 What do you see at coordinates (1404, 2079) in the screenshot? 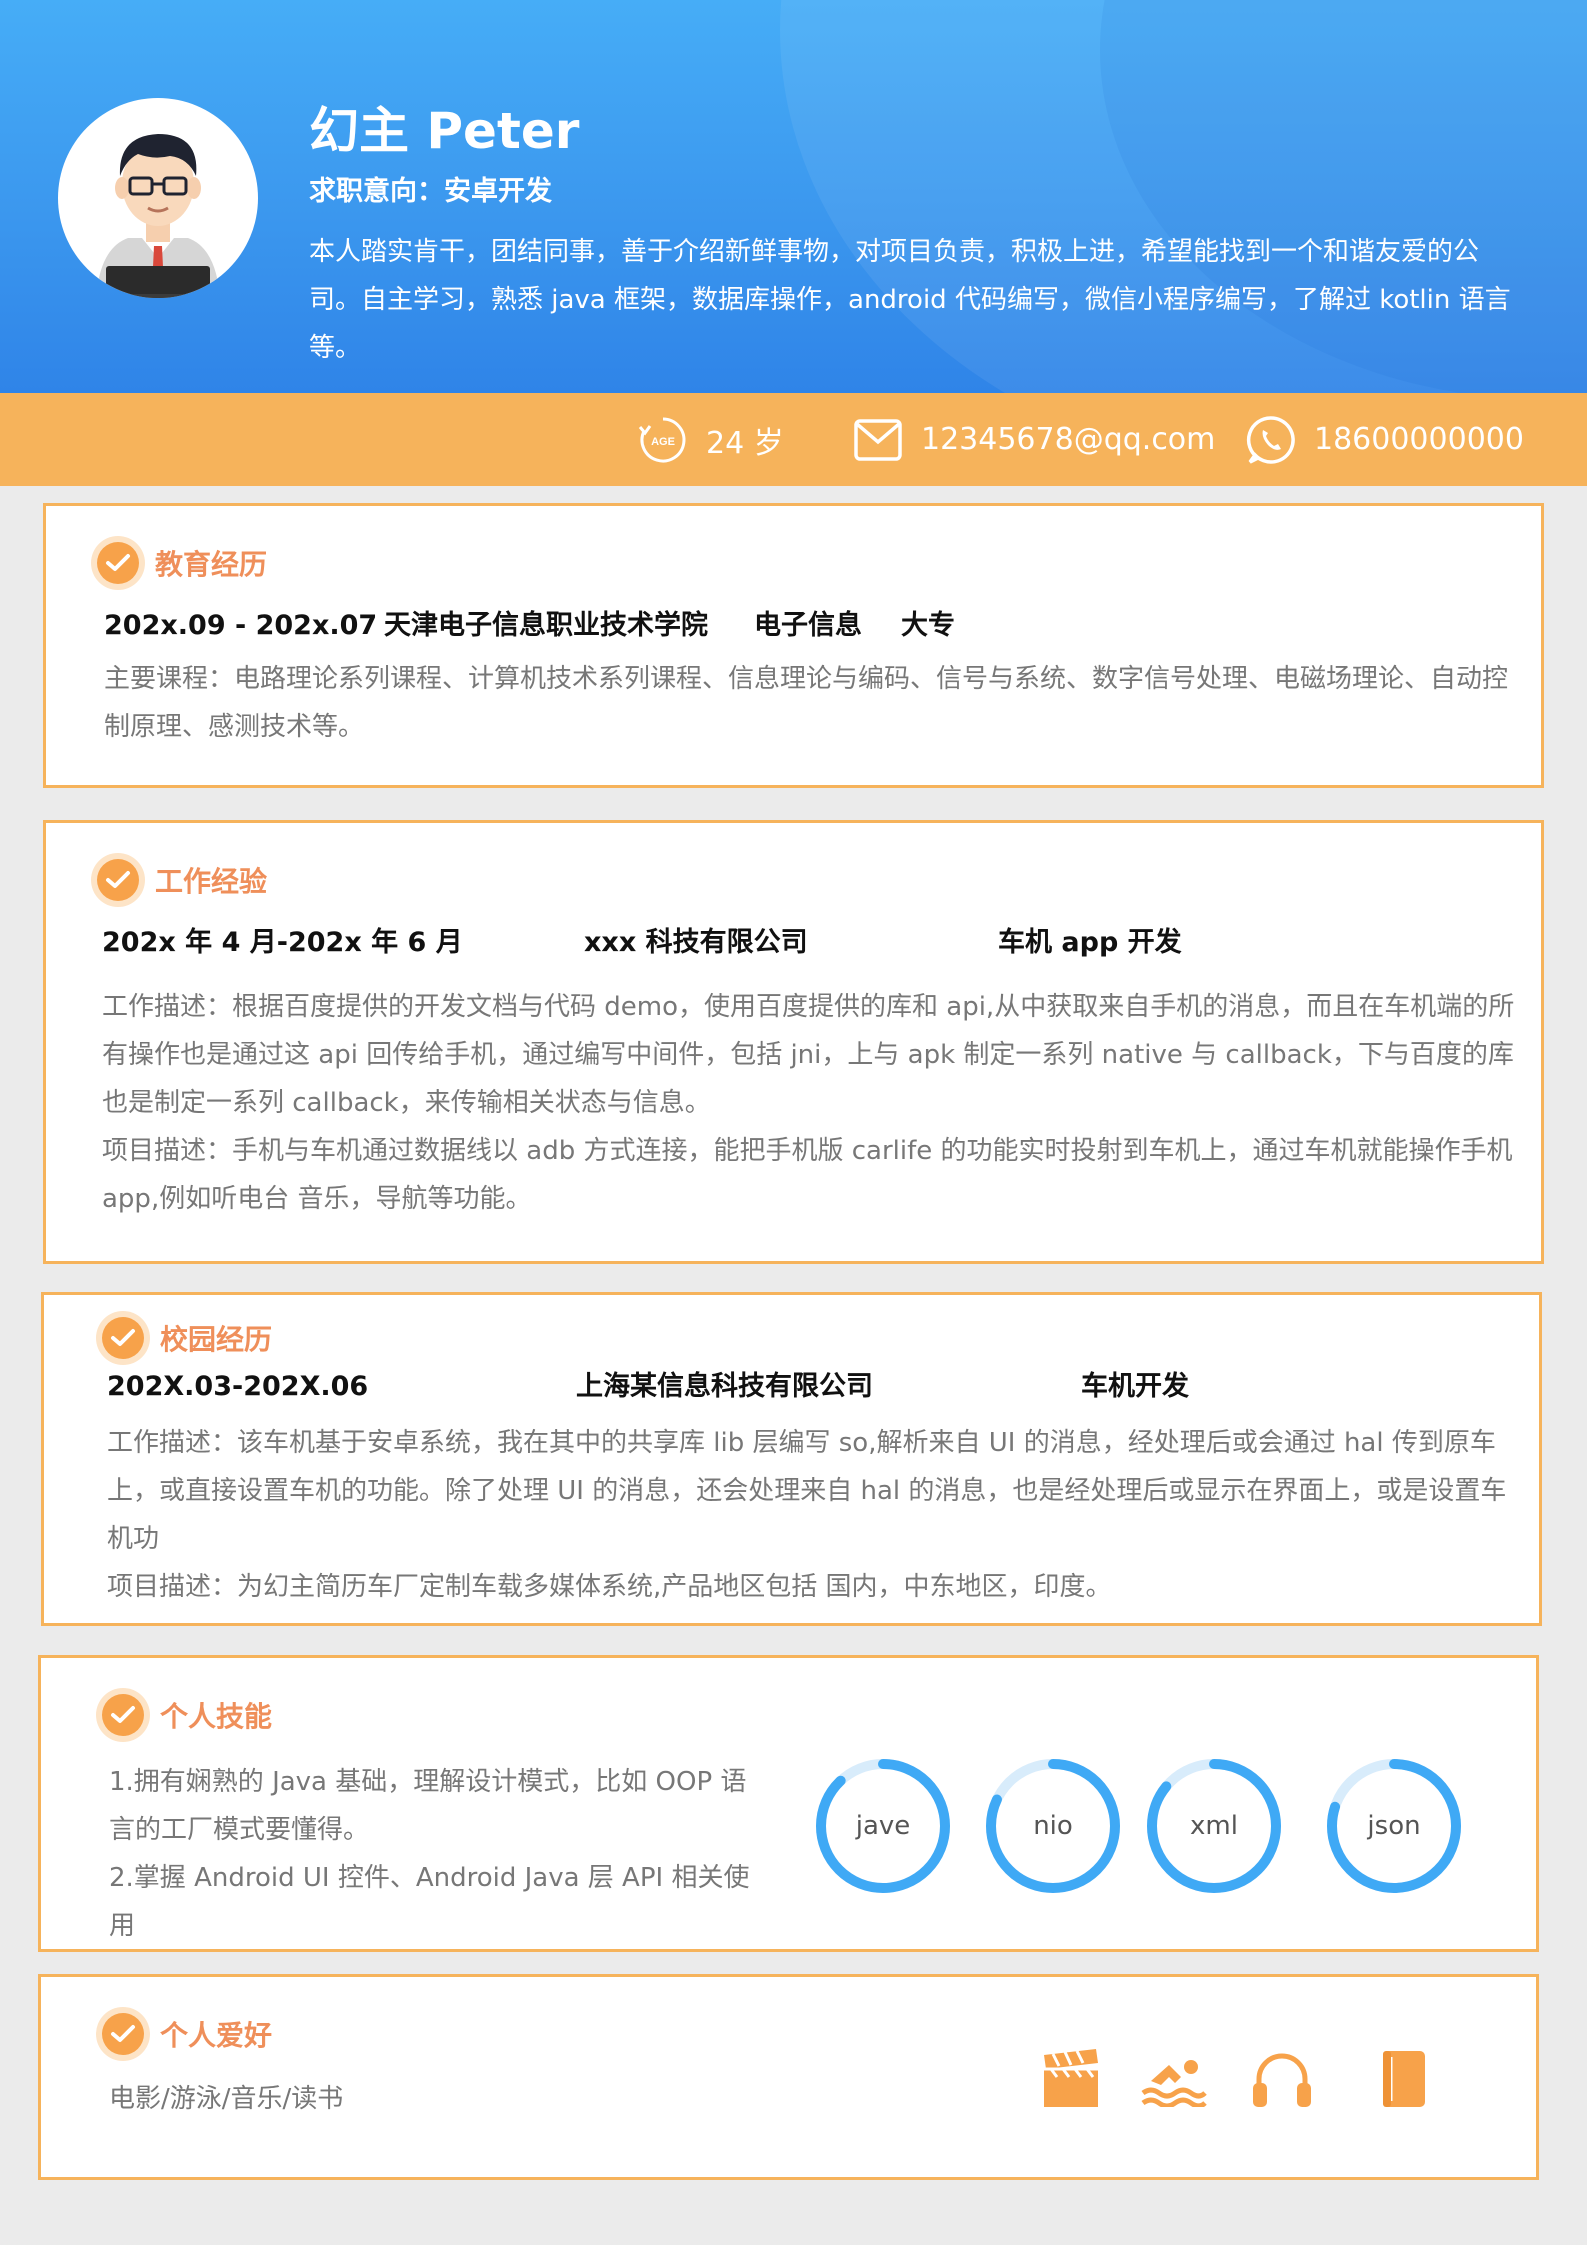
I see `book-icon` at bounding box center [1404, 2079].